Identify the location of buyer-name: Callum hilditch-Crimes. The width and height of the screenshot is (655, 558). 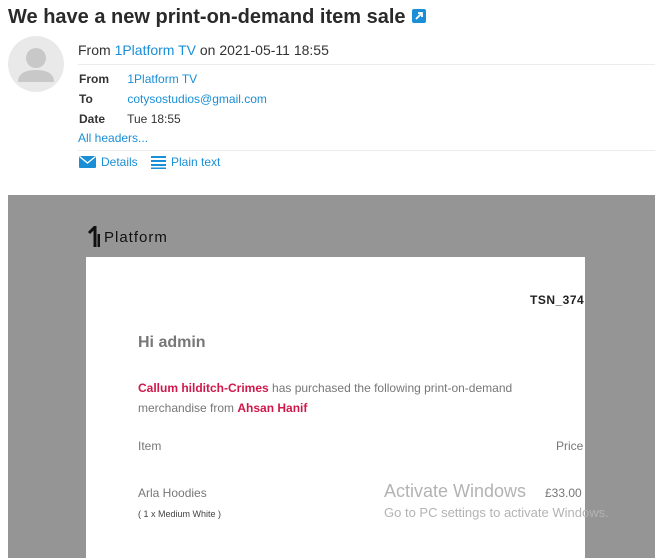
(203, 388).